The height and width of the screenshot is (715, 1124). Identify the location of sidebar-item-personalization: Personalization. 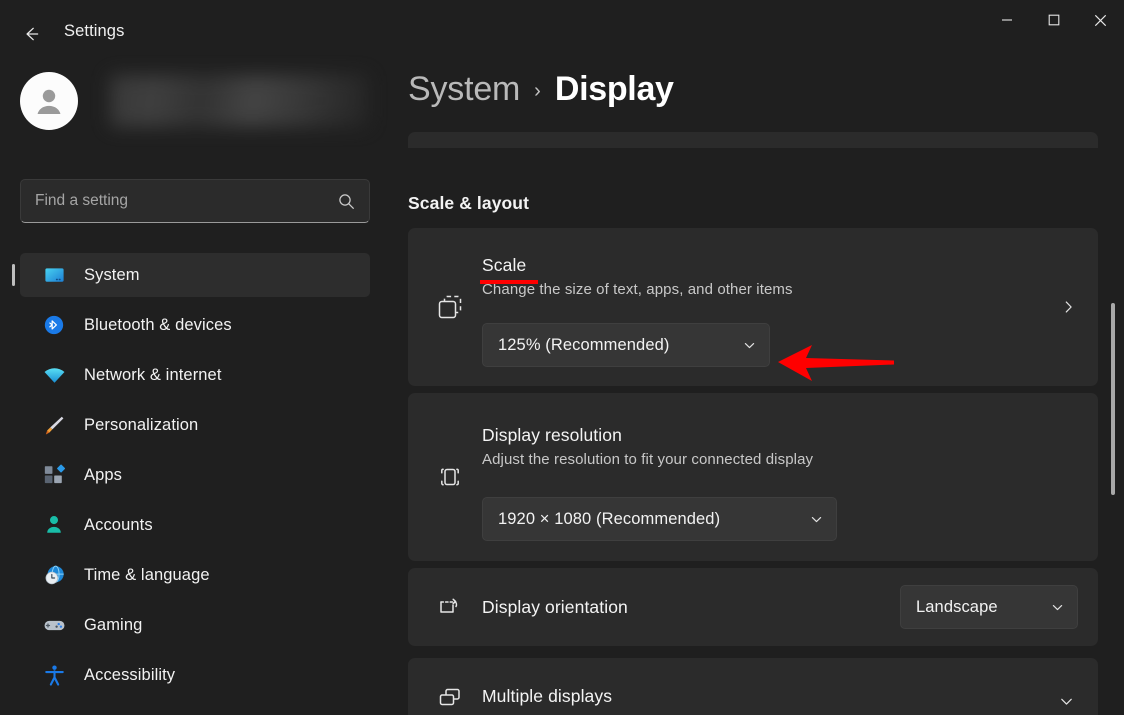
(195, 425).